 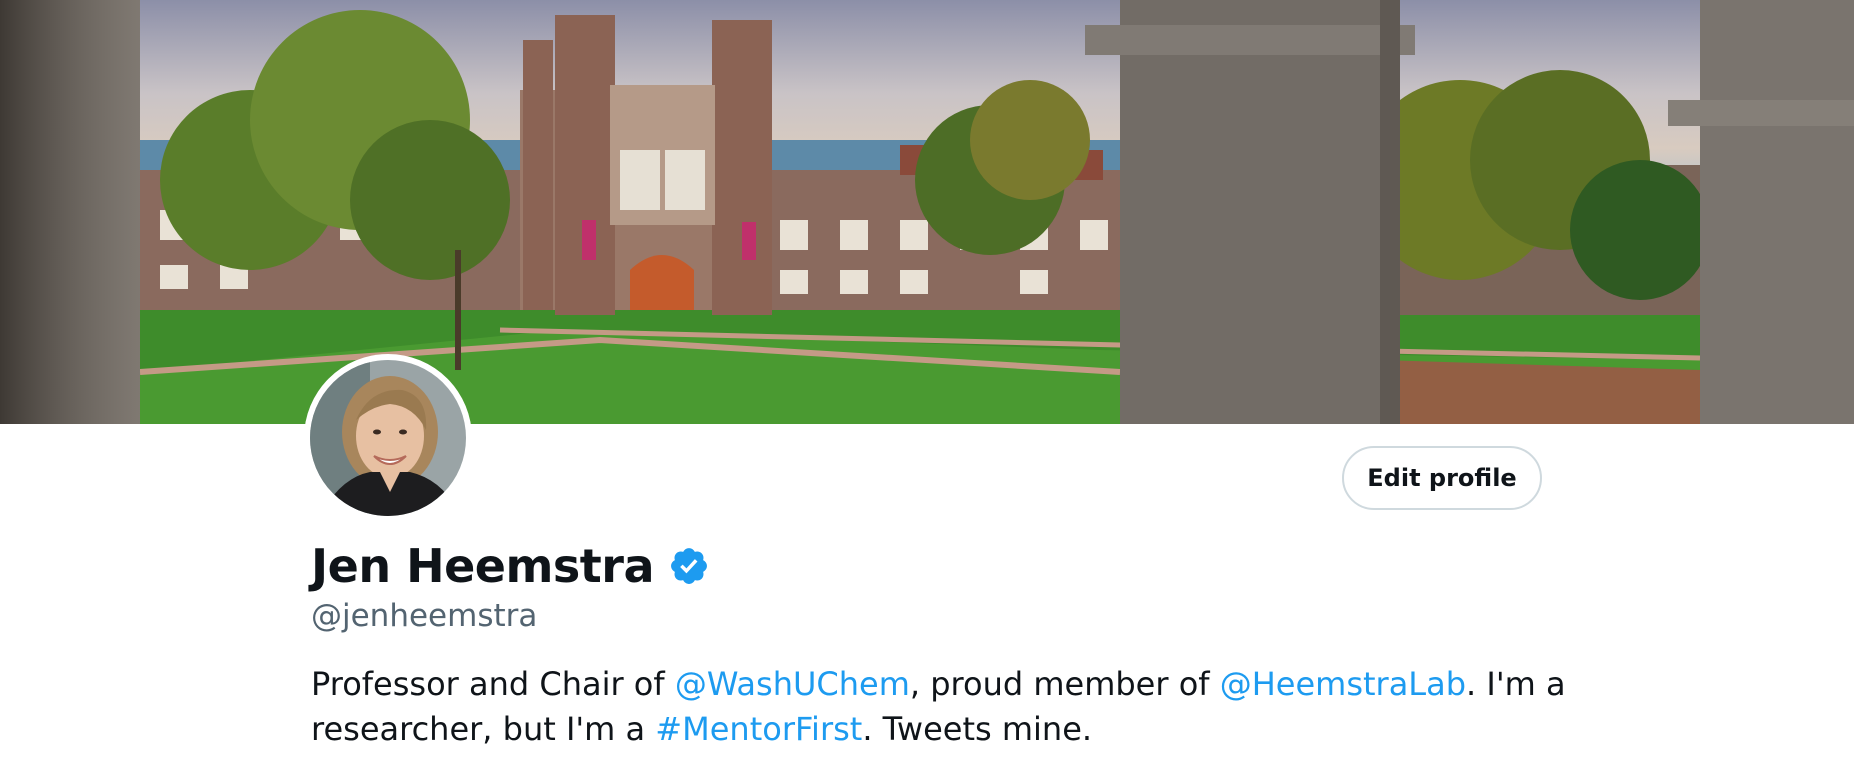 I want to click on profile-photo-image, so click(x=388, y=438).